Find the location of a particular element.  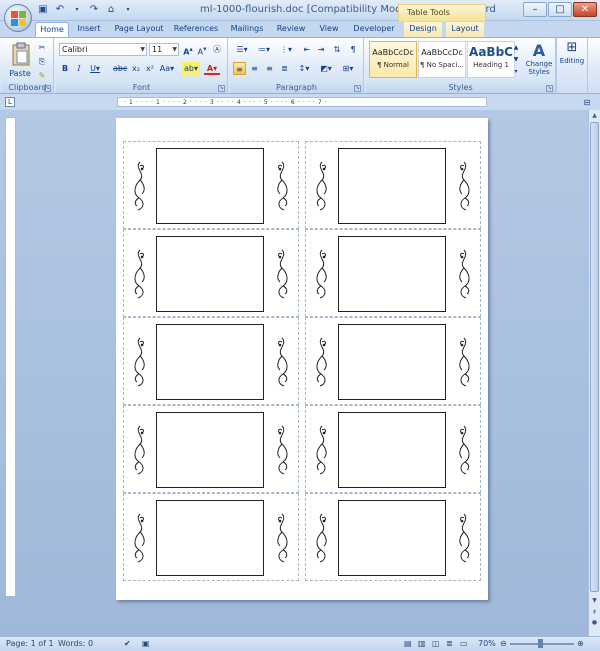

minimize-button: – is located at coordinates (535, 9).